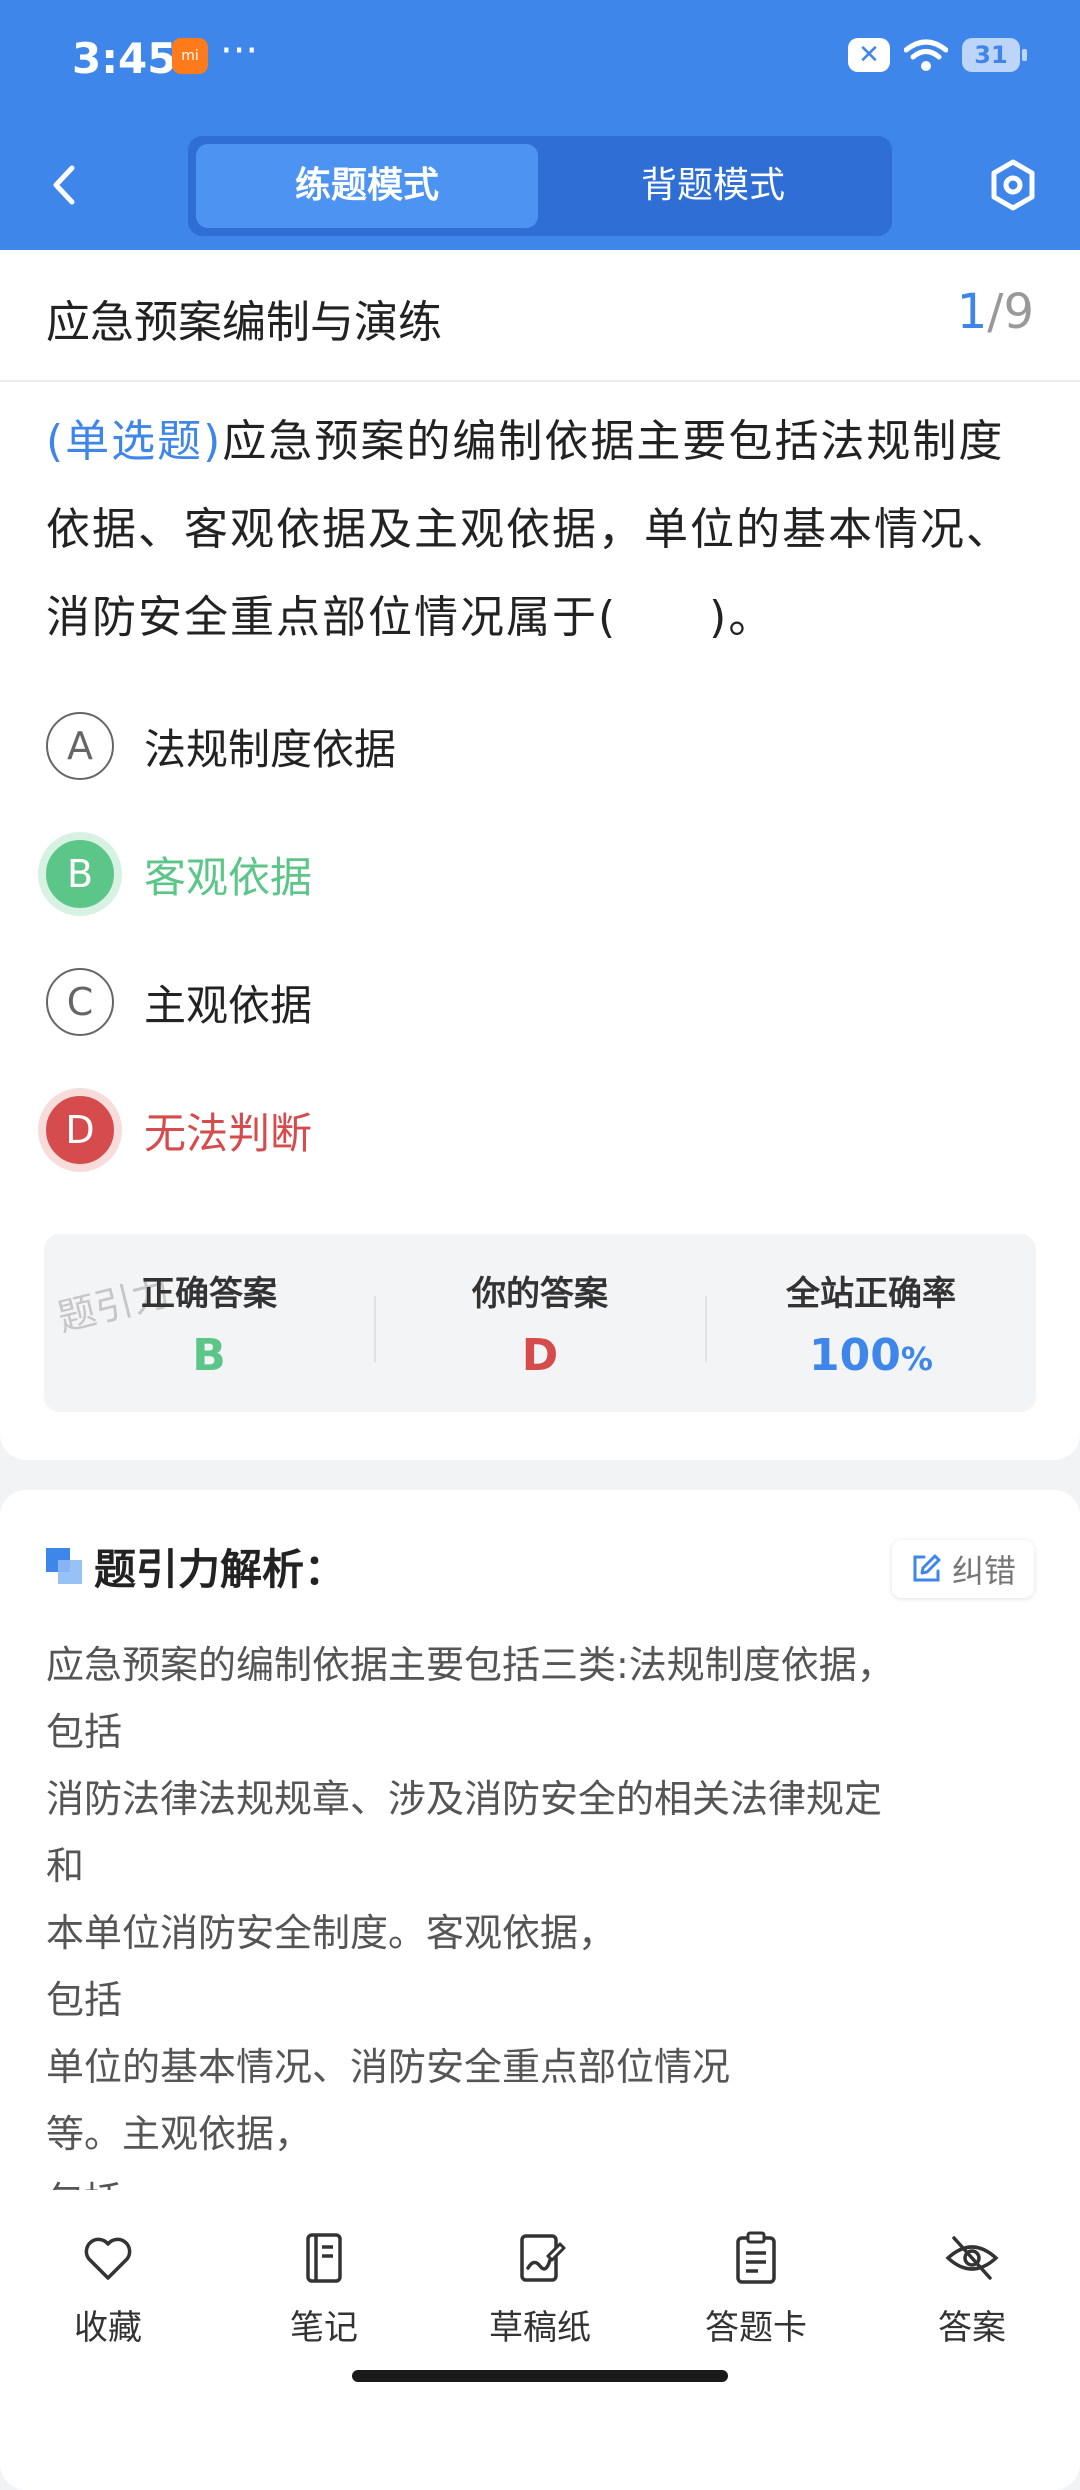 This screenshot has width=1080, height=2490. I want to click on chapter-title: 应急预案编制与演练, so click(244, 322).